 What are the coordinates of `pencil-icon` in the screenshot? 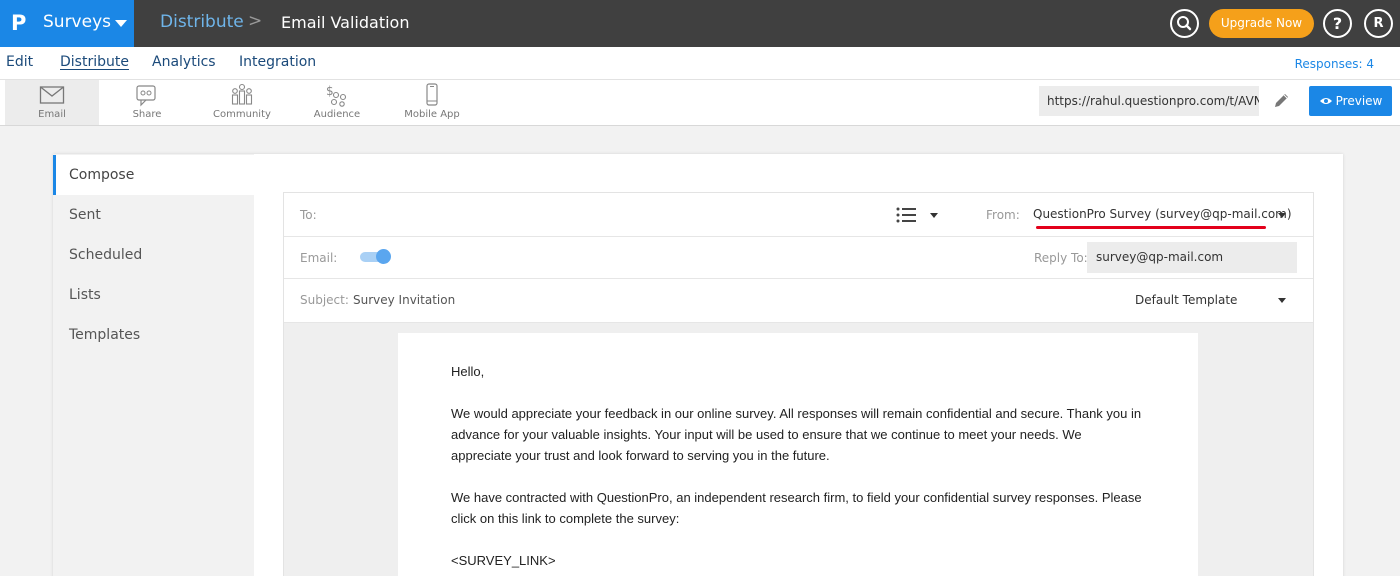 It's located at (1282, 100).